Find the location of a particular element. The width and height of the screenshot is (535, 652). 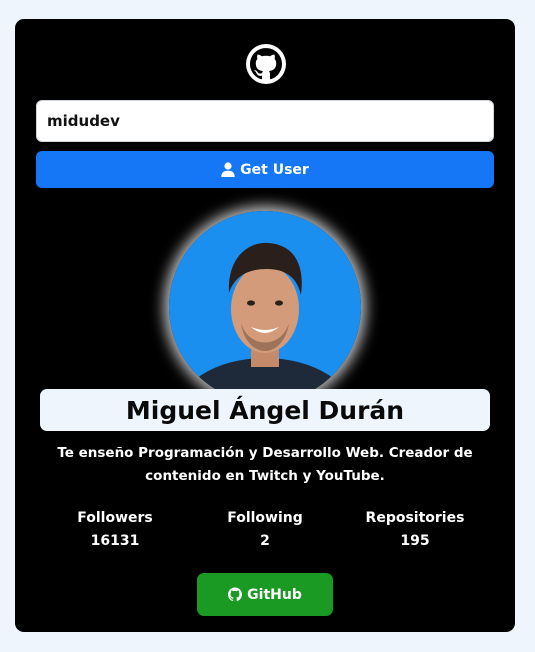

stat-following: Following 2 is located at coordinates (265, 530).